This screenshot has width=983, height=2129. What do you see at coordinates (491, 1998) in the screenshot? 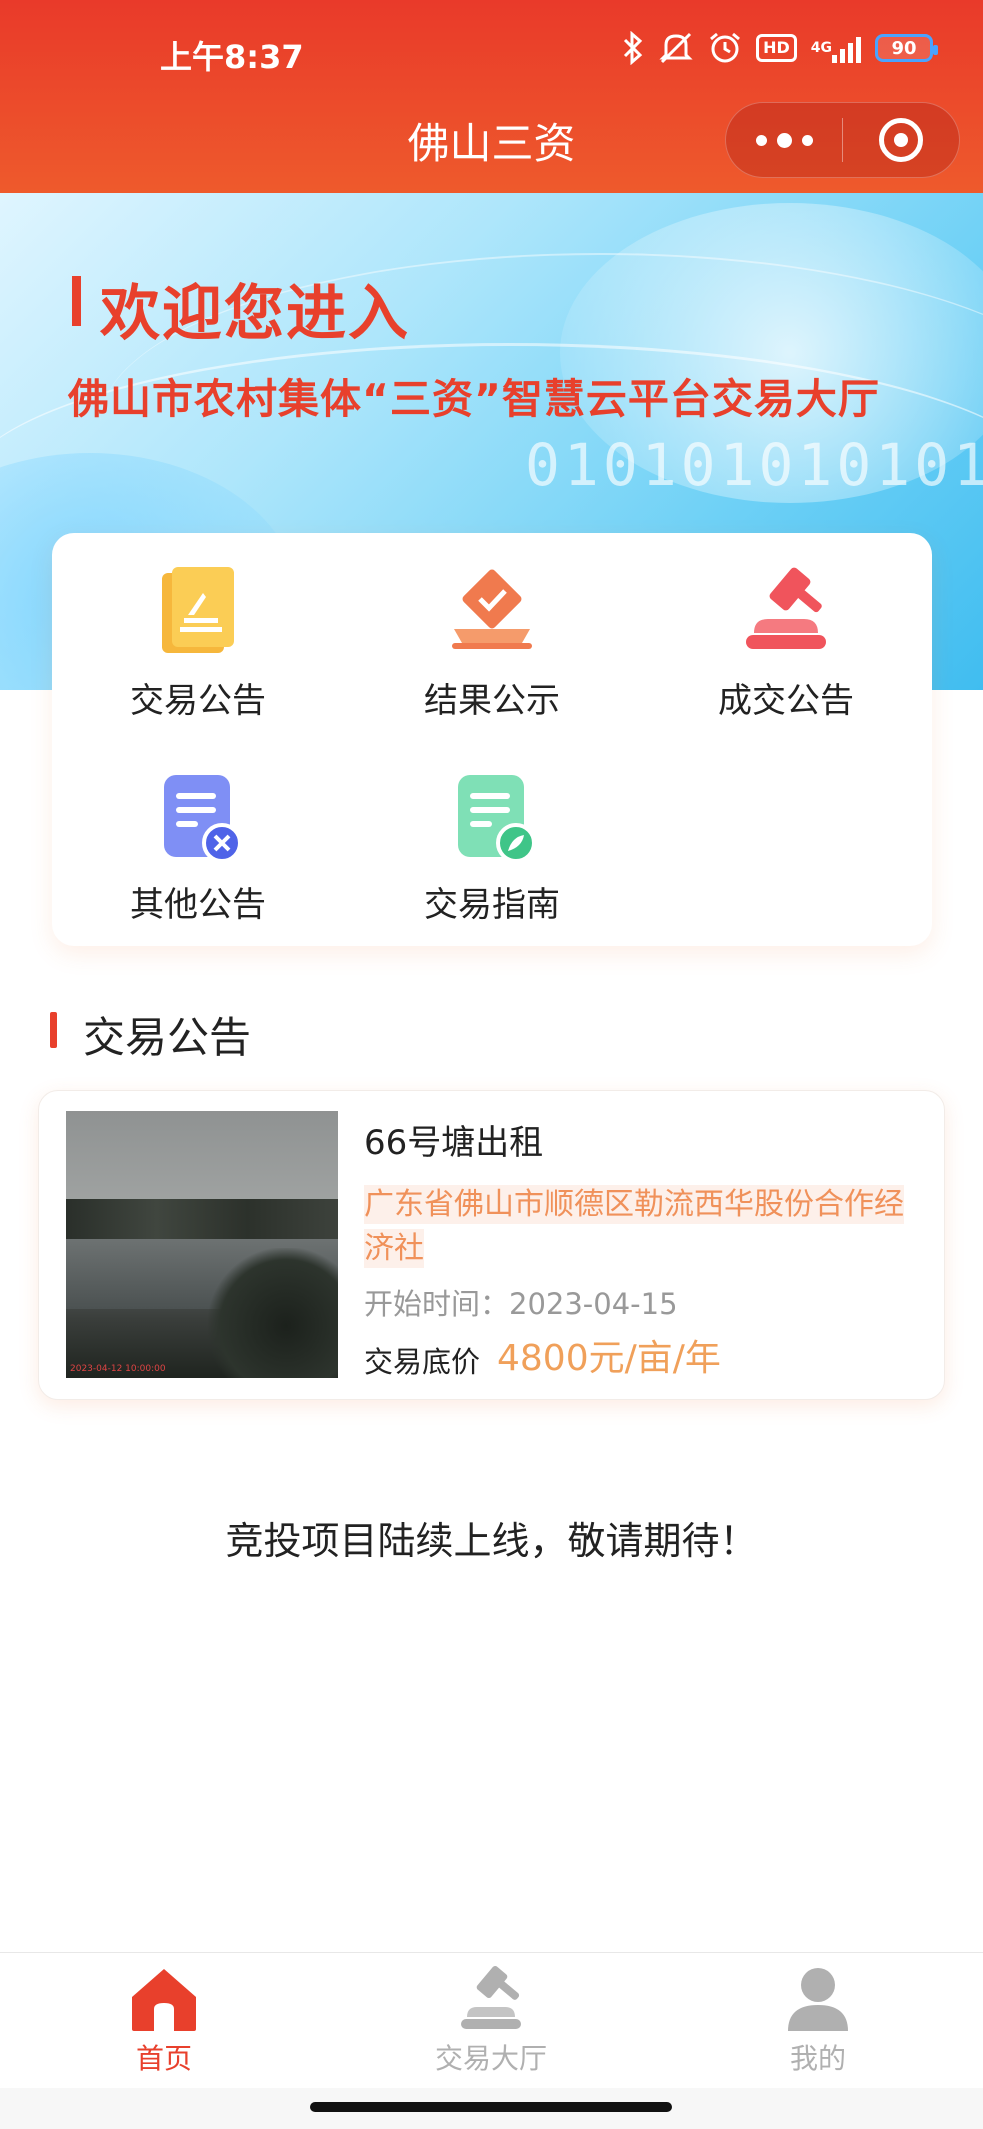
I see `auction-hall-icon` at bounding box center [491, 1998].